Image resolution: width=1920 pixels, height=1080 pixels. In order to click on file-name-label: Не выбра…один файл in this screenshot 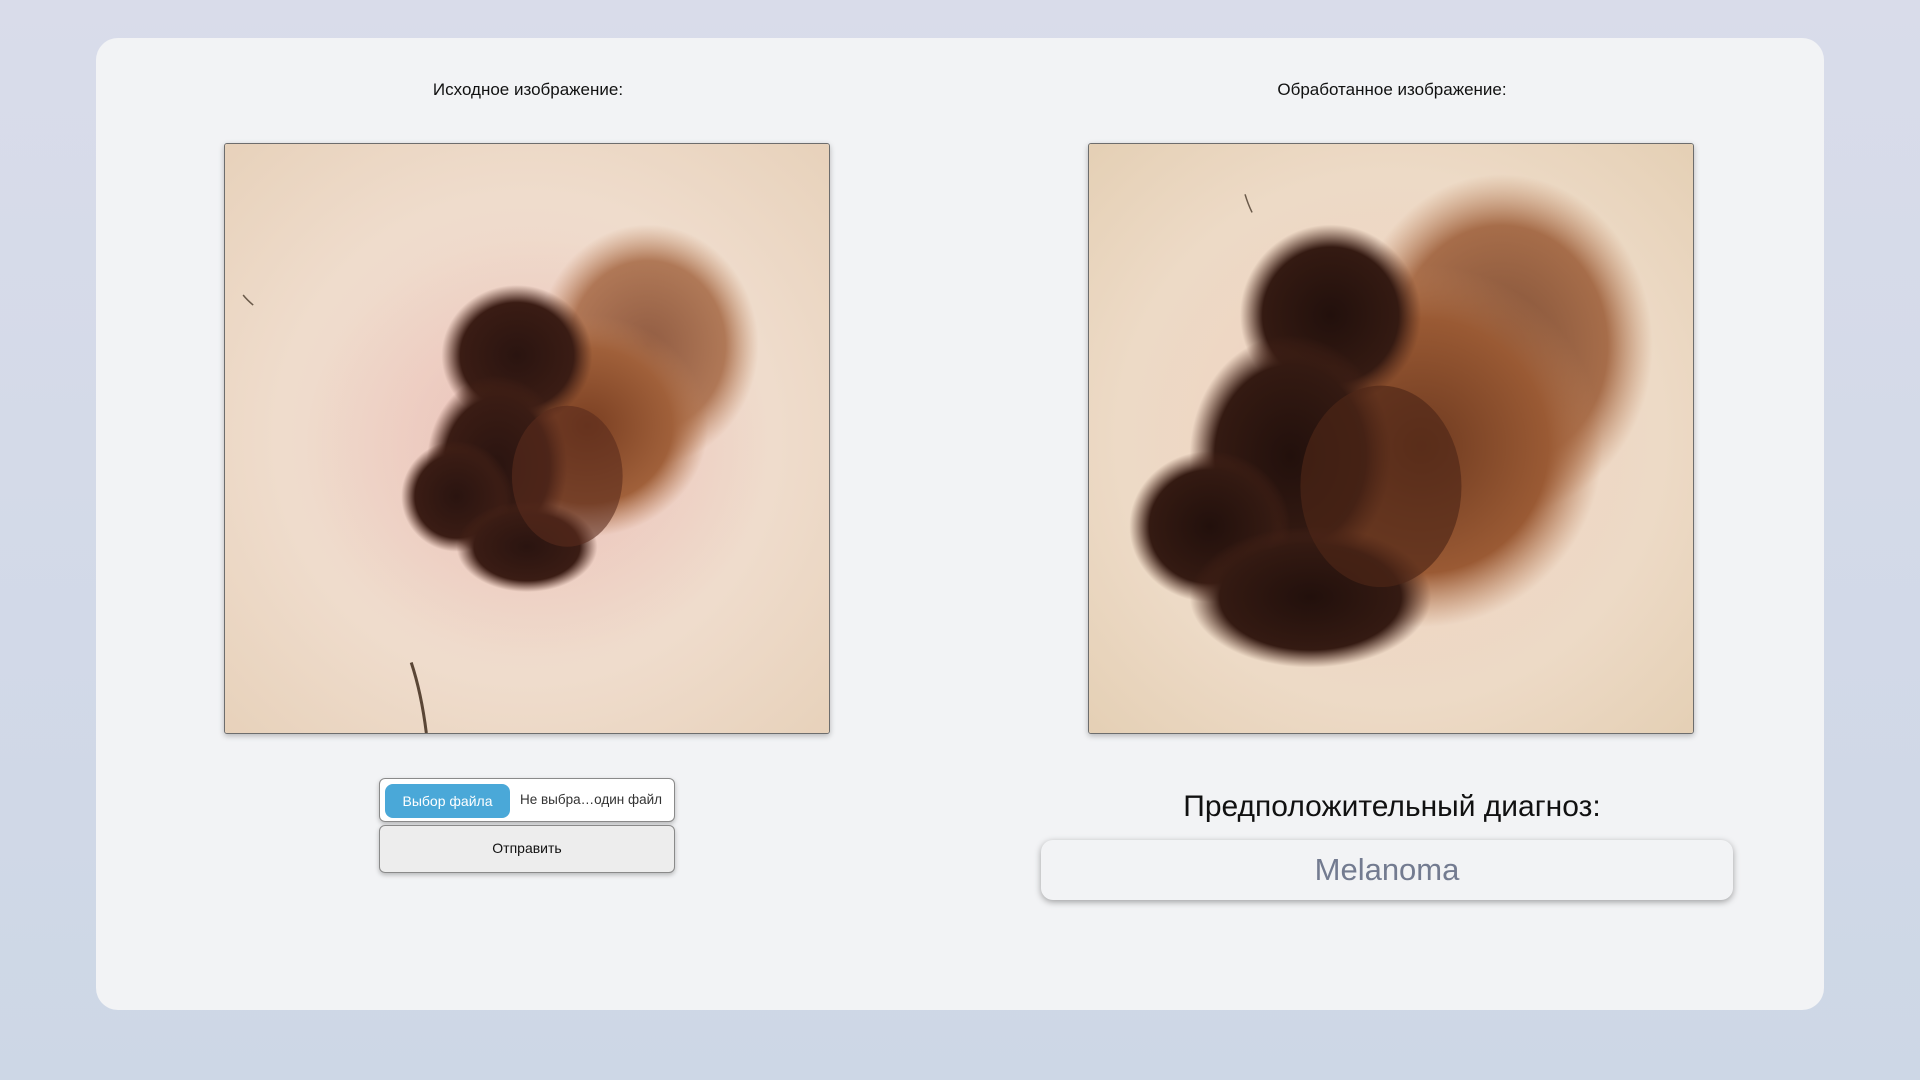, I will do `click(591, 799)`.